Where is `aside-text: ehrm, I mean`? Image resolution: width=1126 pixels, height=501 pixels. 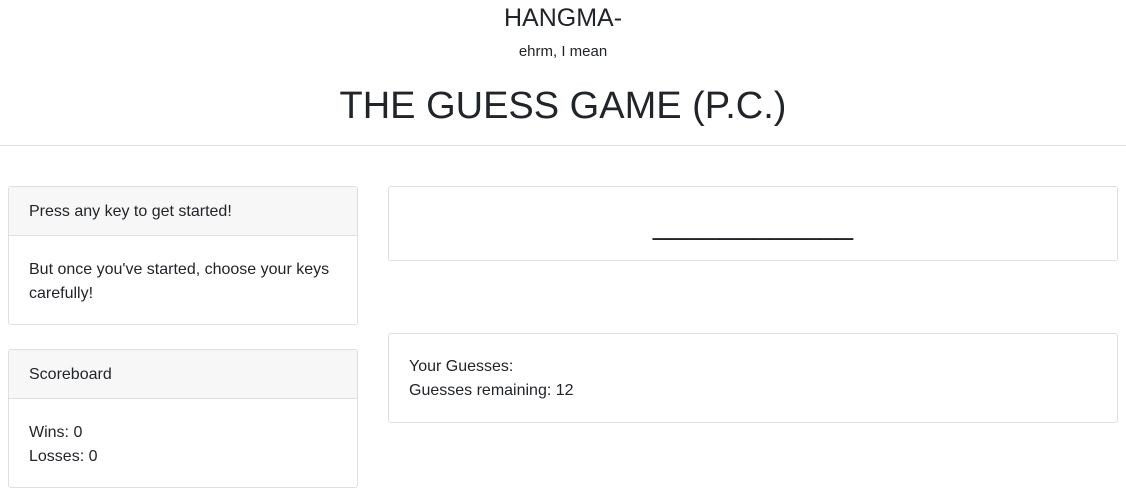 aside-text: ehrm, I mean is located at coordinates (563, 51).